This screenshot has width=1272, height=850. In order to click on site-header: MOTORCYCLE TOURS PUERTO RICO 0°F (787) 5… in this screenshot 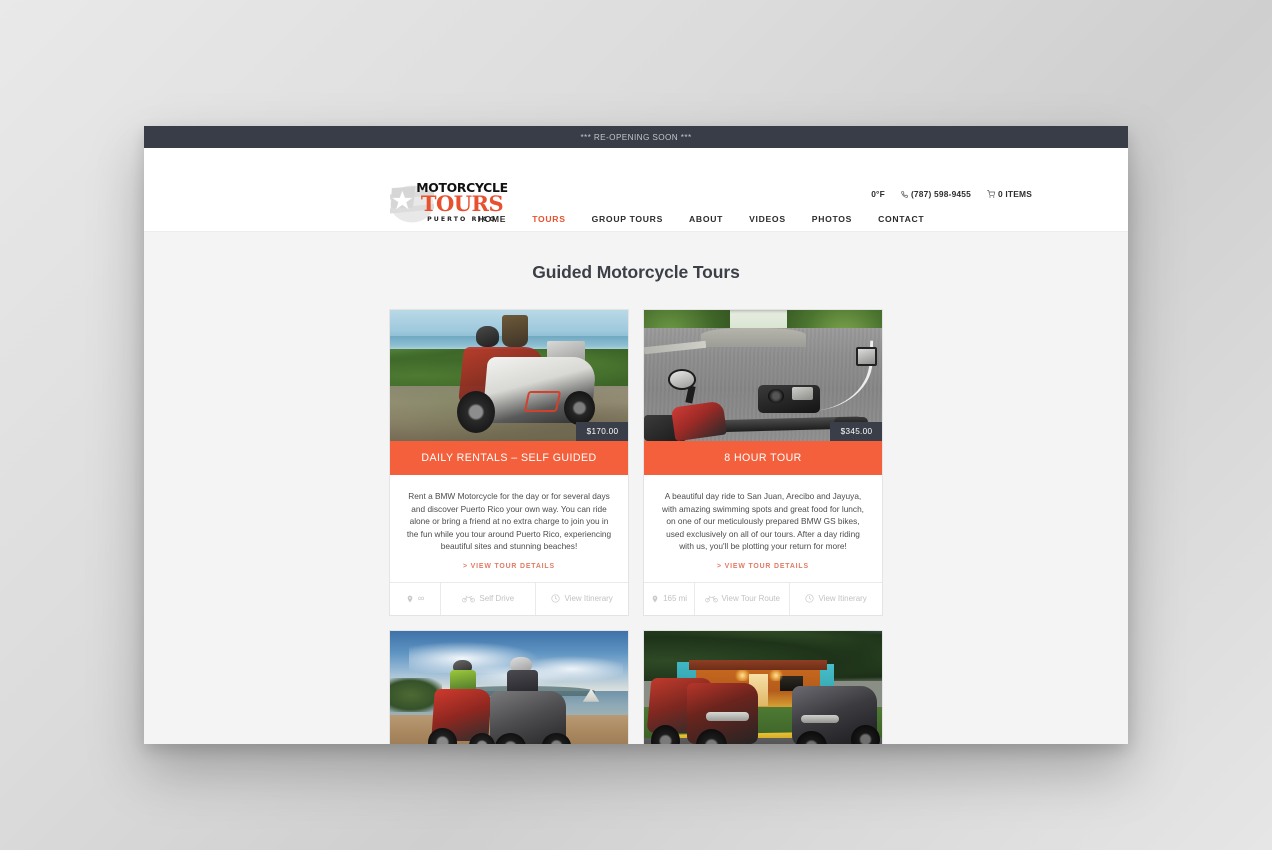, I will do `click(636, 190)`.